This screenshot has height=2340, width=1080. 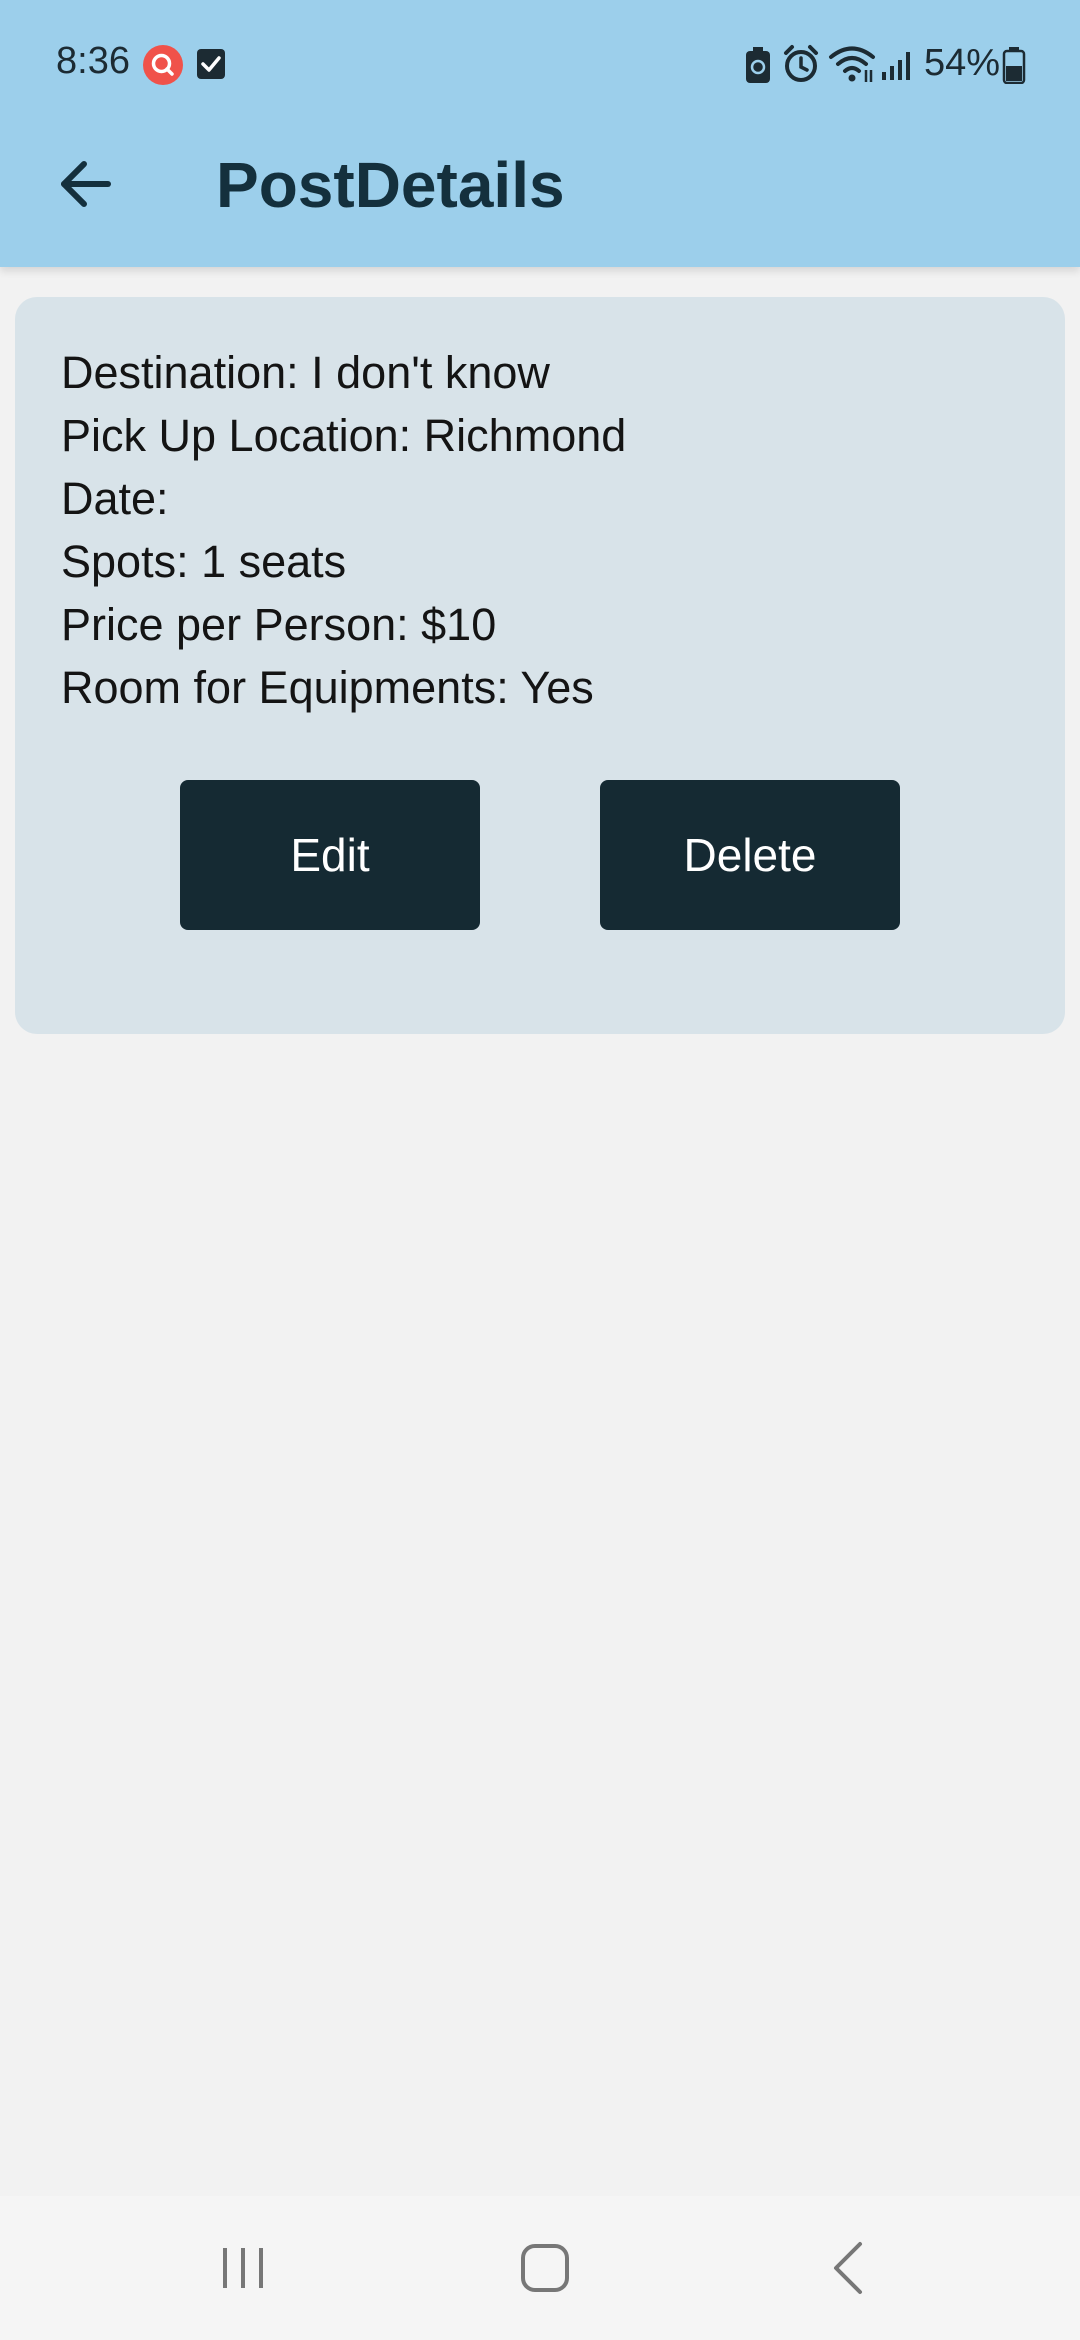 I want to click on wifi-icon, so click(x=852, y=64).